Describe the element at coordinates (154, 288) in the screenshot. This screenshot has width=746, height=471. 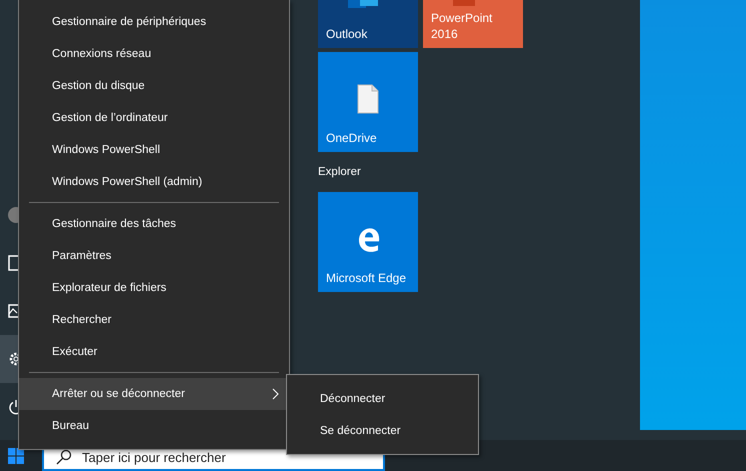
I see `menu-item: Explorateur de fichiers` at that location.